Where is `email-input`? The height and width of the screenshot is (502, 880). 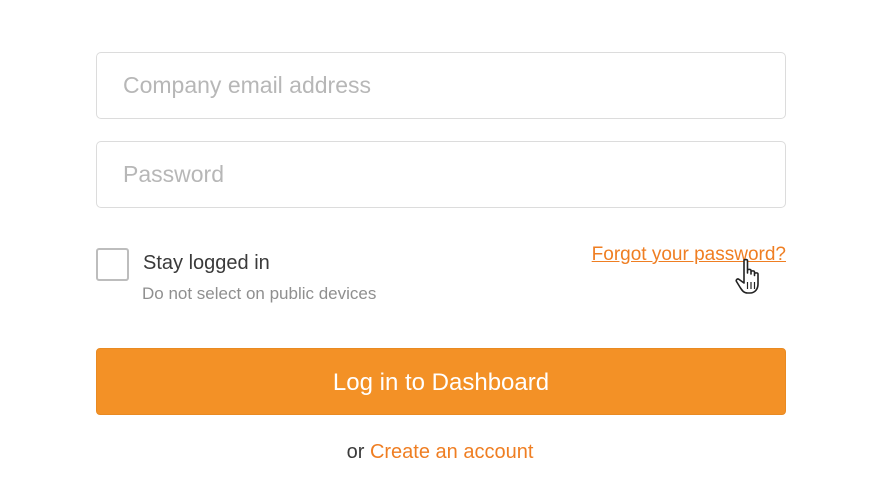
email-input is located at coordinates (441, 85).